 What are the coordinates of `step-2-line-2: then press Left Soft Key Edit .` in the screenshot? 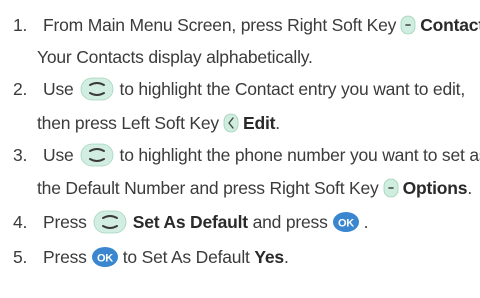 It's located at (140, 123).